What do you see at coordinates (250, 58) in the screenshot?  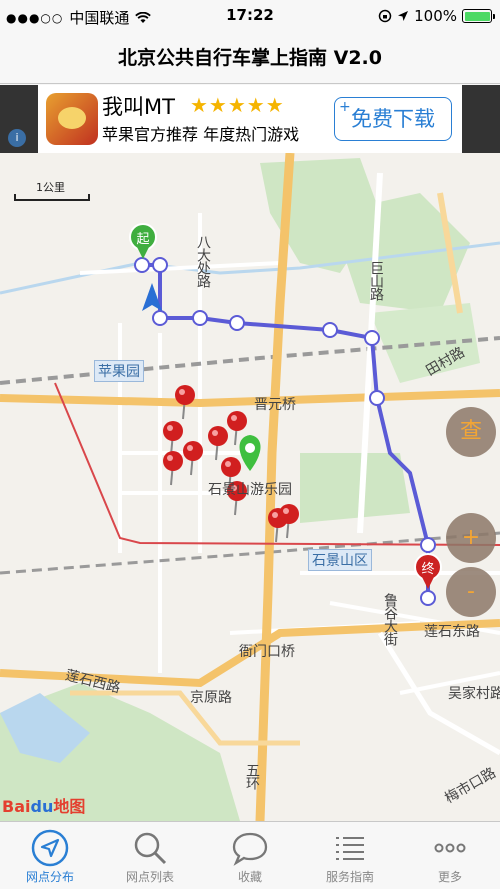 I see `page-title: 北京公共自行车掌上指南 V2.0` at bounding box center [250, 58].